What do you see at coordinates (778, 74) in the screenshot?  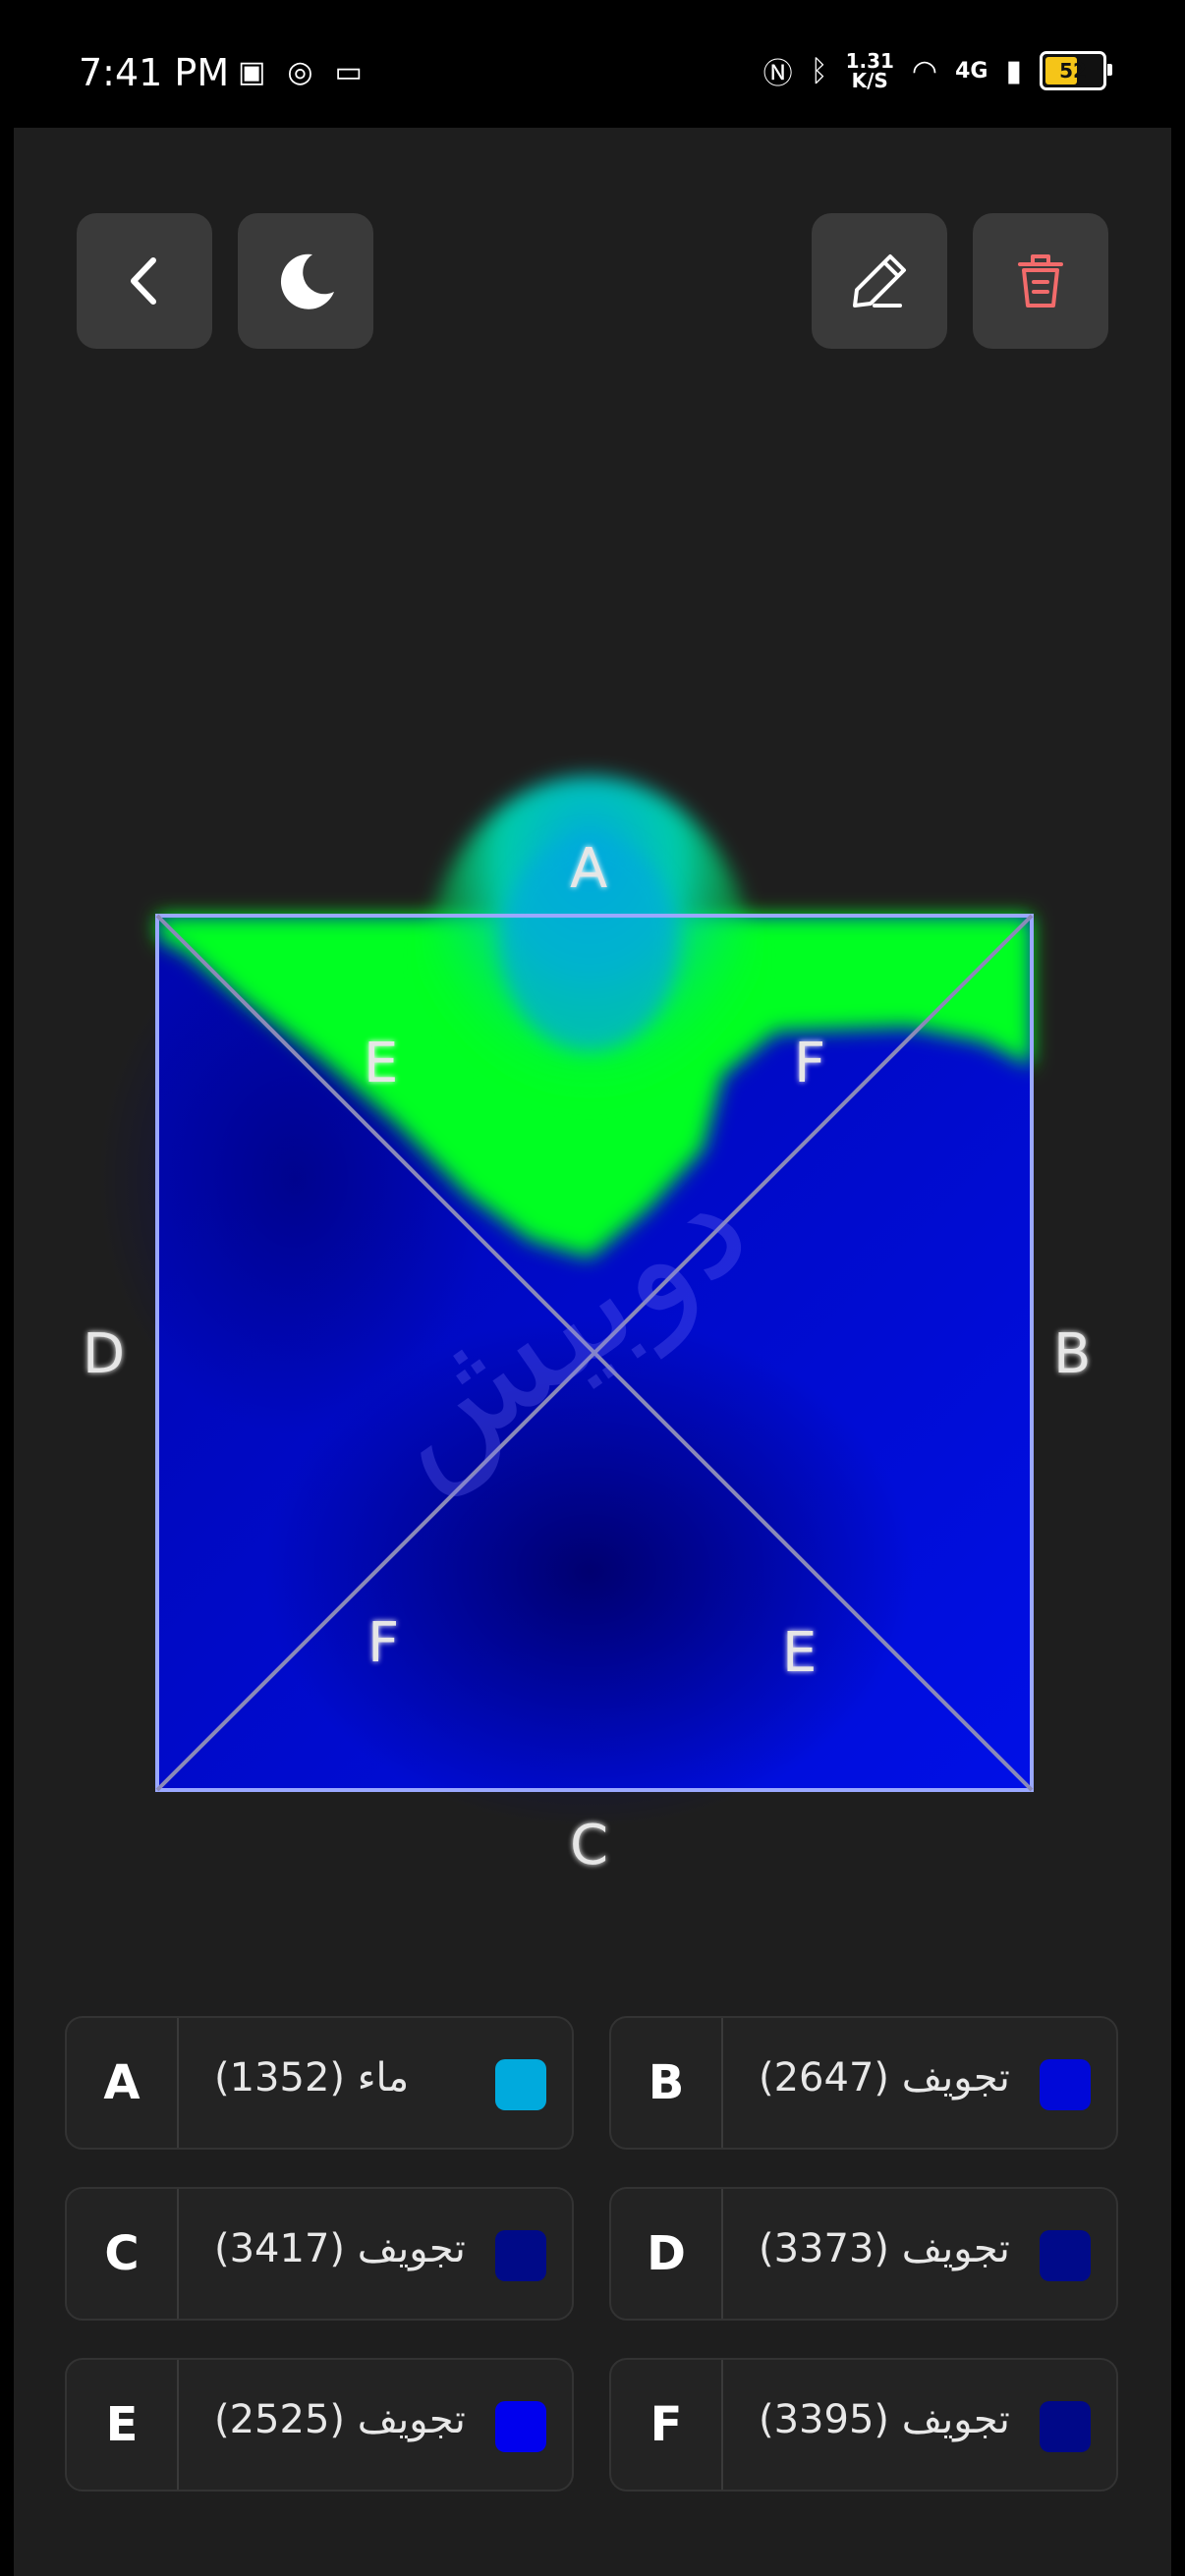 I see `nfc-icon: Ⓝ` at bounding box center [778, 74].